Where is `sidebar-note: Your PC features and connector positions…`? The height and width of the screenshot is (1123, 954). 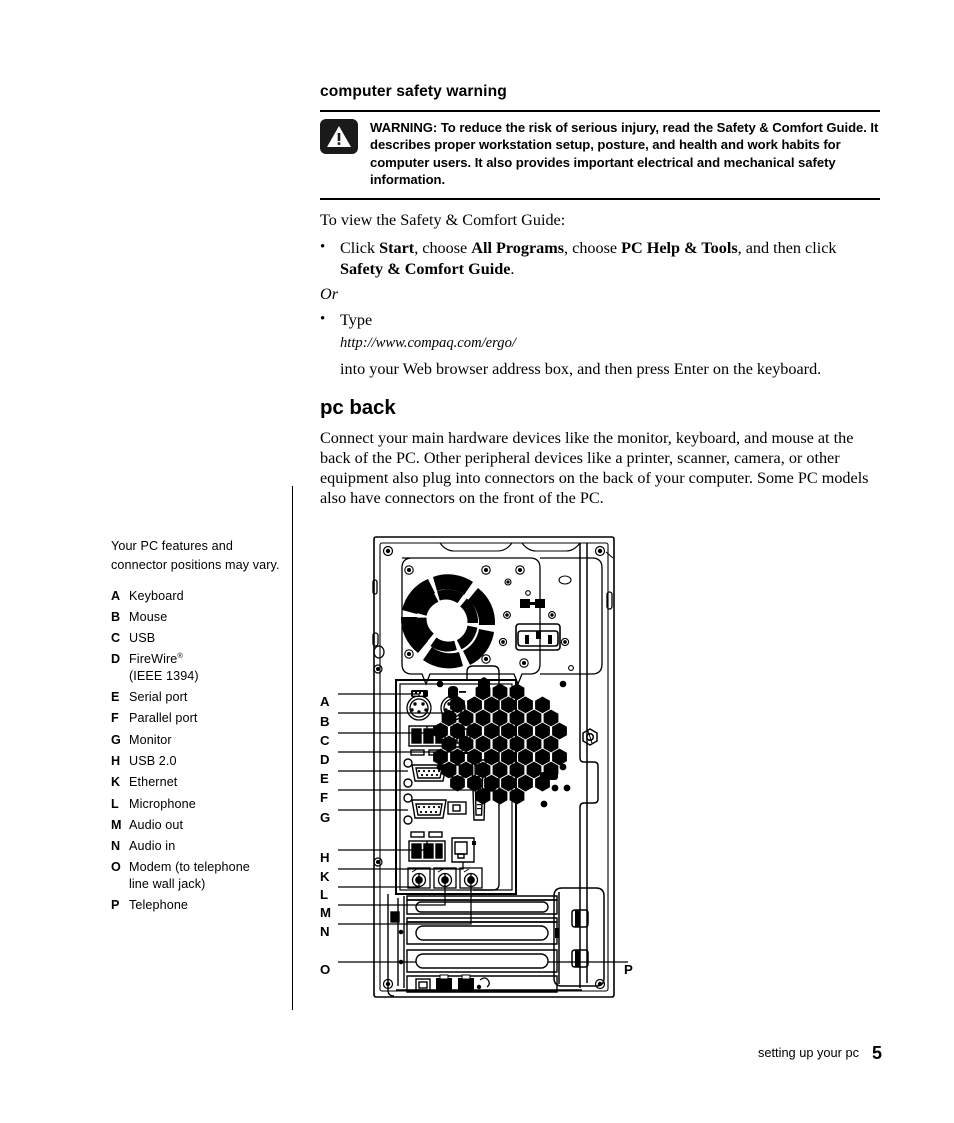
sidebar-note: Your PC features and connector positions… is located at coordinates (195, 556).